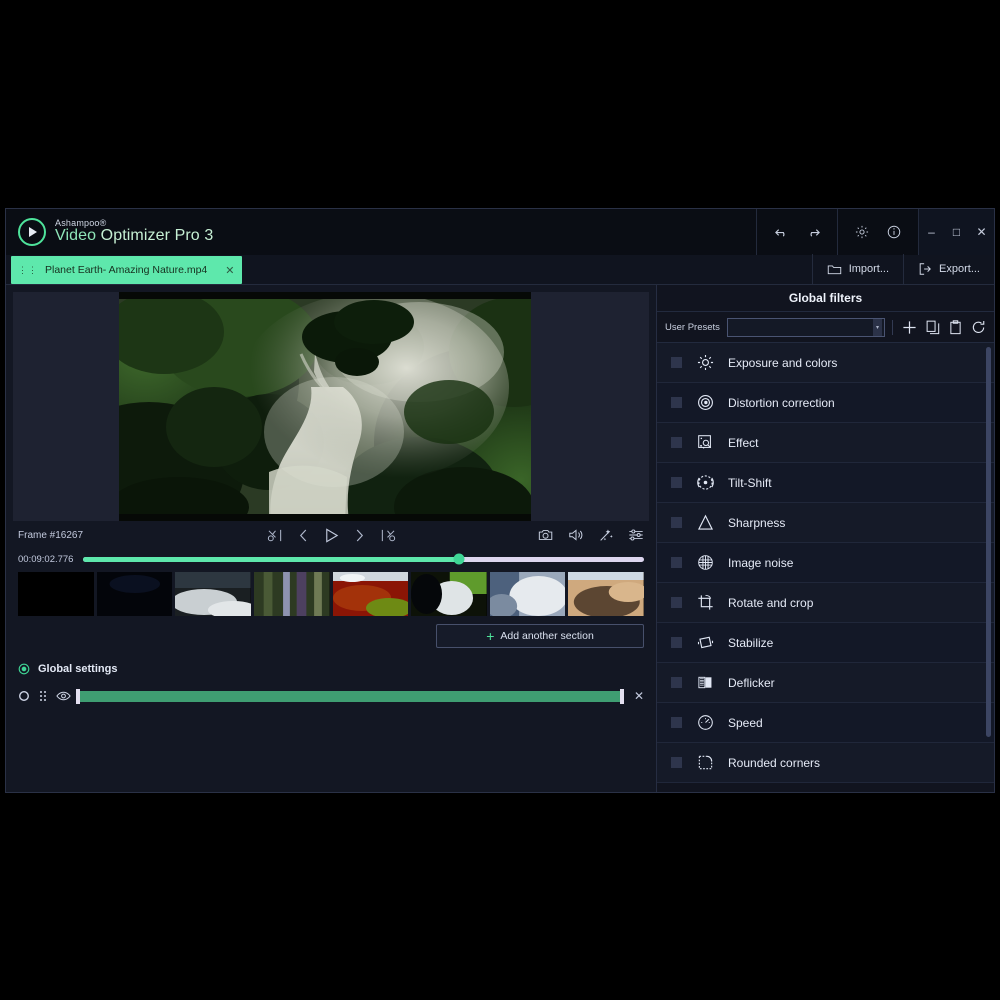 The width and height of the screenshot is (1000, 1000). I want to click on previous-frame-icon, so click(303, 535).